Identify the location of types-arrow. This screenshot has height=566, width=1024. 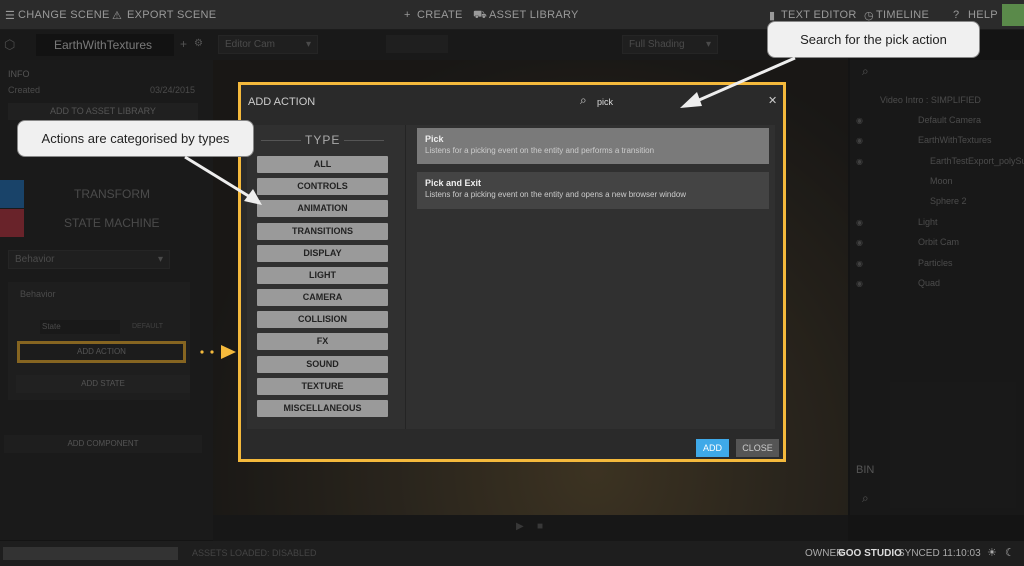
(223, 180).